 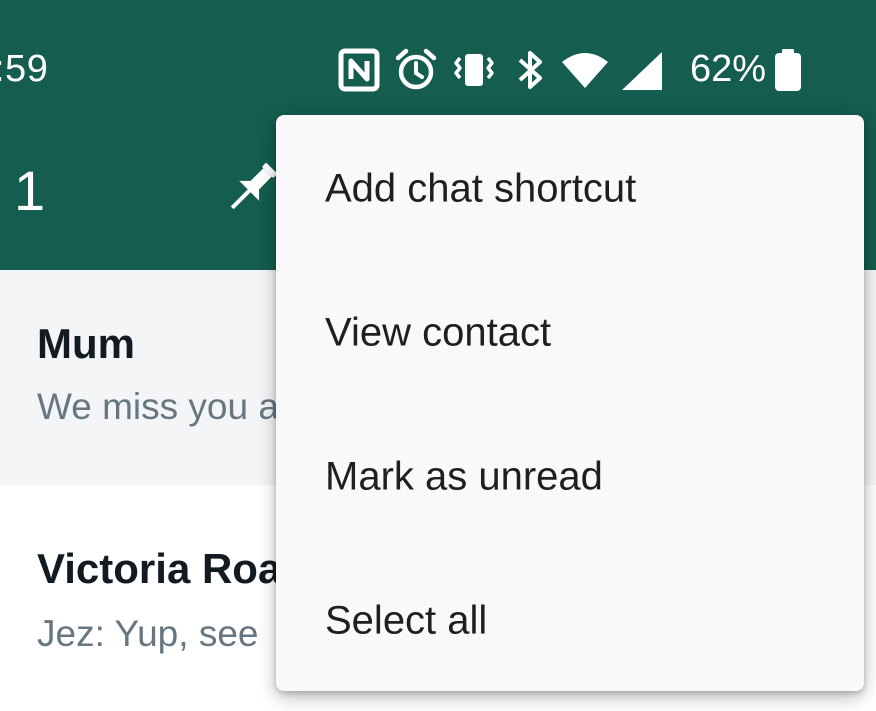 I want to click on menu-item-label: Select all, so click(x=406, y=620).